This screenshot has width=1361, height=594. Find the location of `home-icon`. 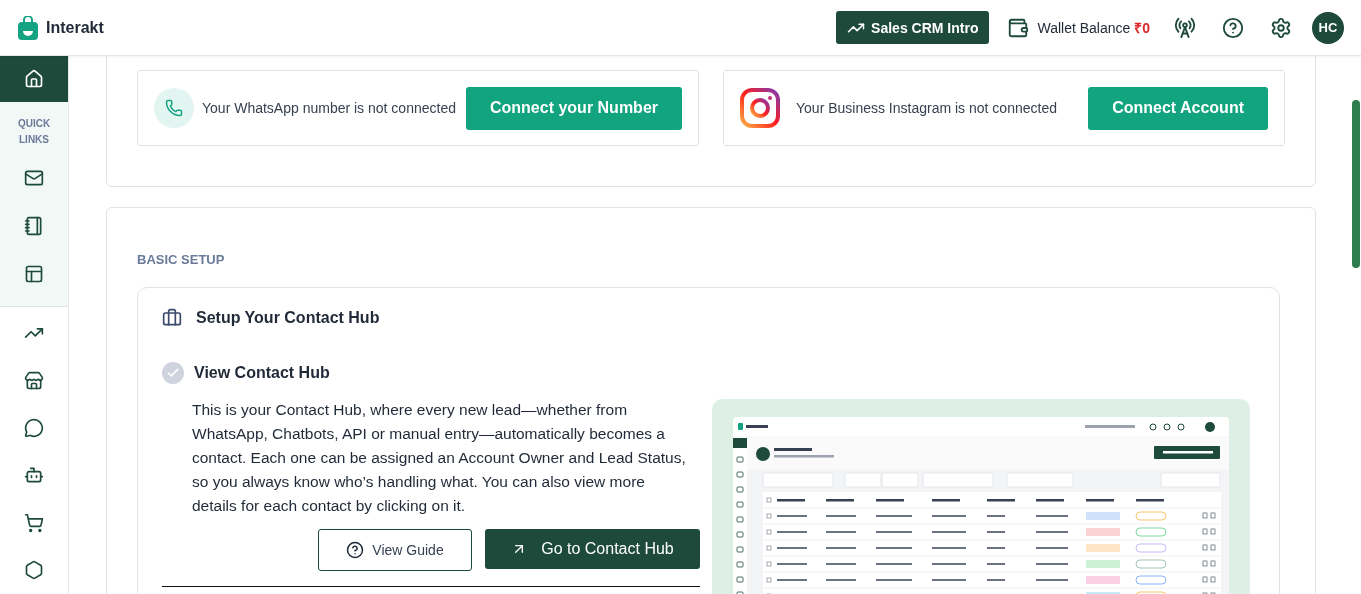

home-icon is located at coordinates (34, 79).